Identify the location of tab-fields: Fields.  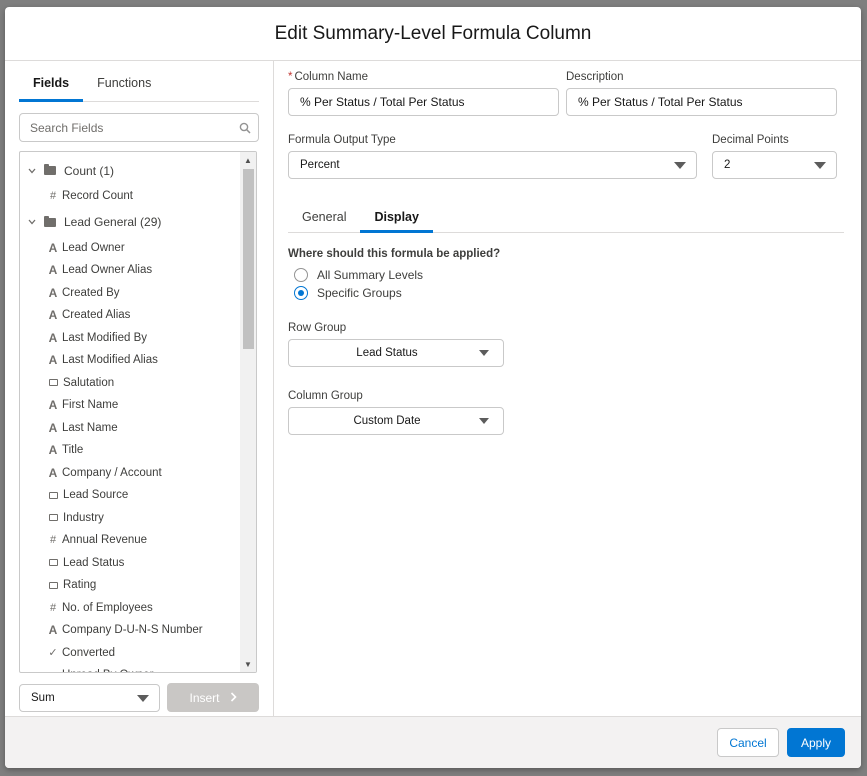
(51, 84).